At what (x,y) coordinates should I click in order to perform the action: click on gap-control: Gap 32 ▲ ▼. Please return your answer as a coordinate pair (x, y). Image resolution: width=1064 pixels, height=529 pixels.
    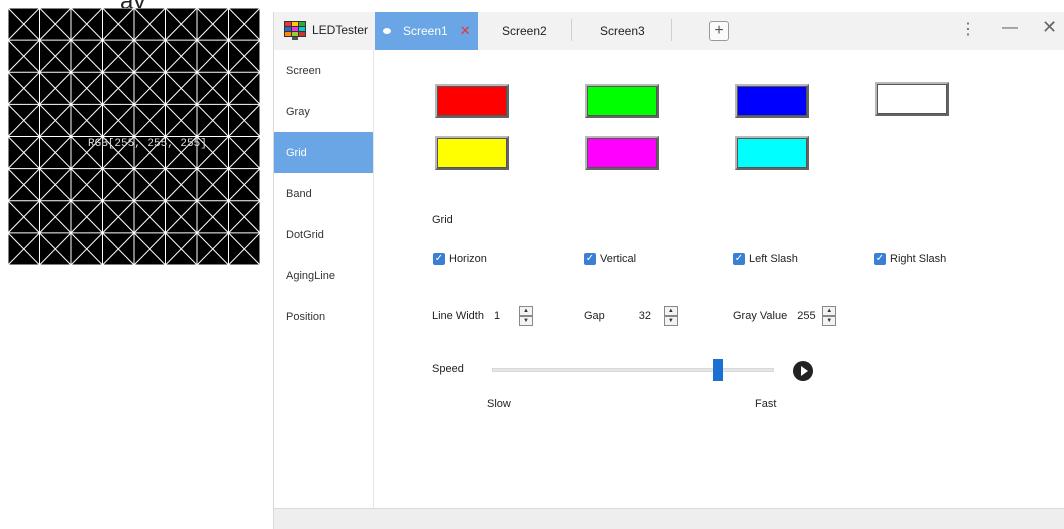
    Looking at the image, I should click on (631, 316).